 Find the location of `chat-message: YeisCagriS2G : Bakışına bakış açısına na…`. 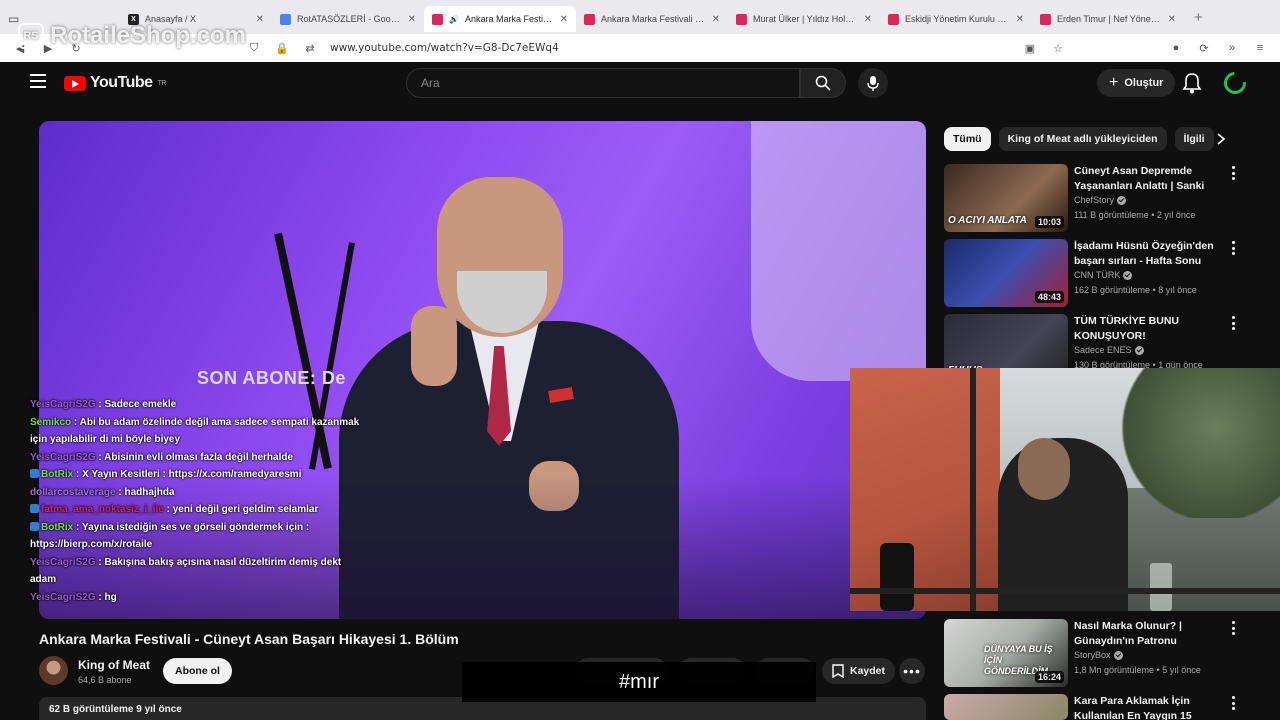

chat-message: YeisCagriS2G : Bakışına bakış açısına na… is located at coordinates (200, 571).